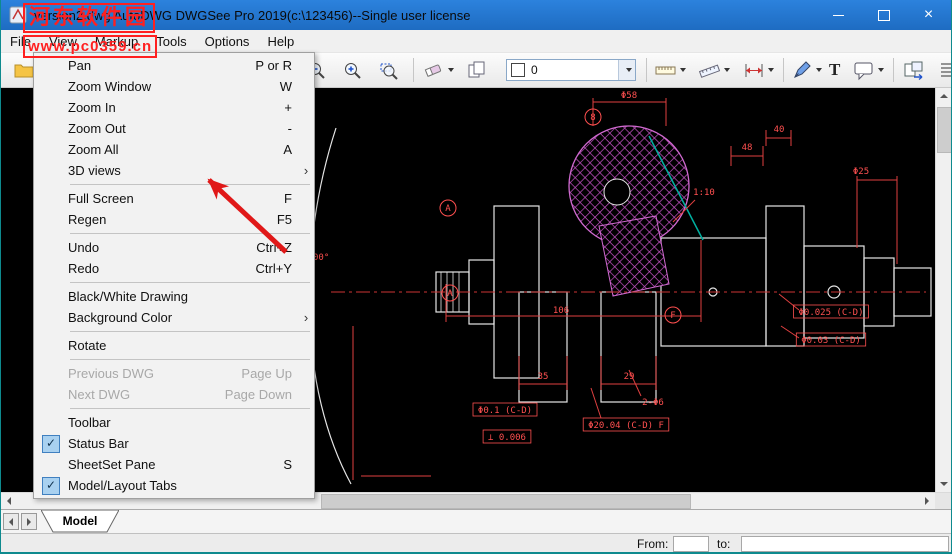 The image size is (952, 554). Describe the element at coordinates (571, 70) in the screenshot. I see `layer-combo: 0` at that location.